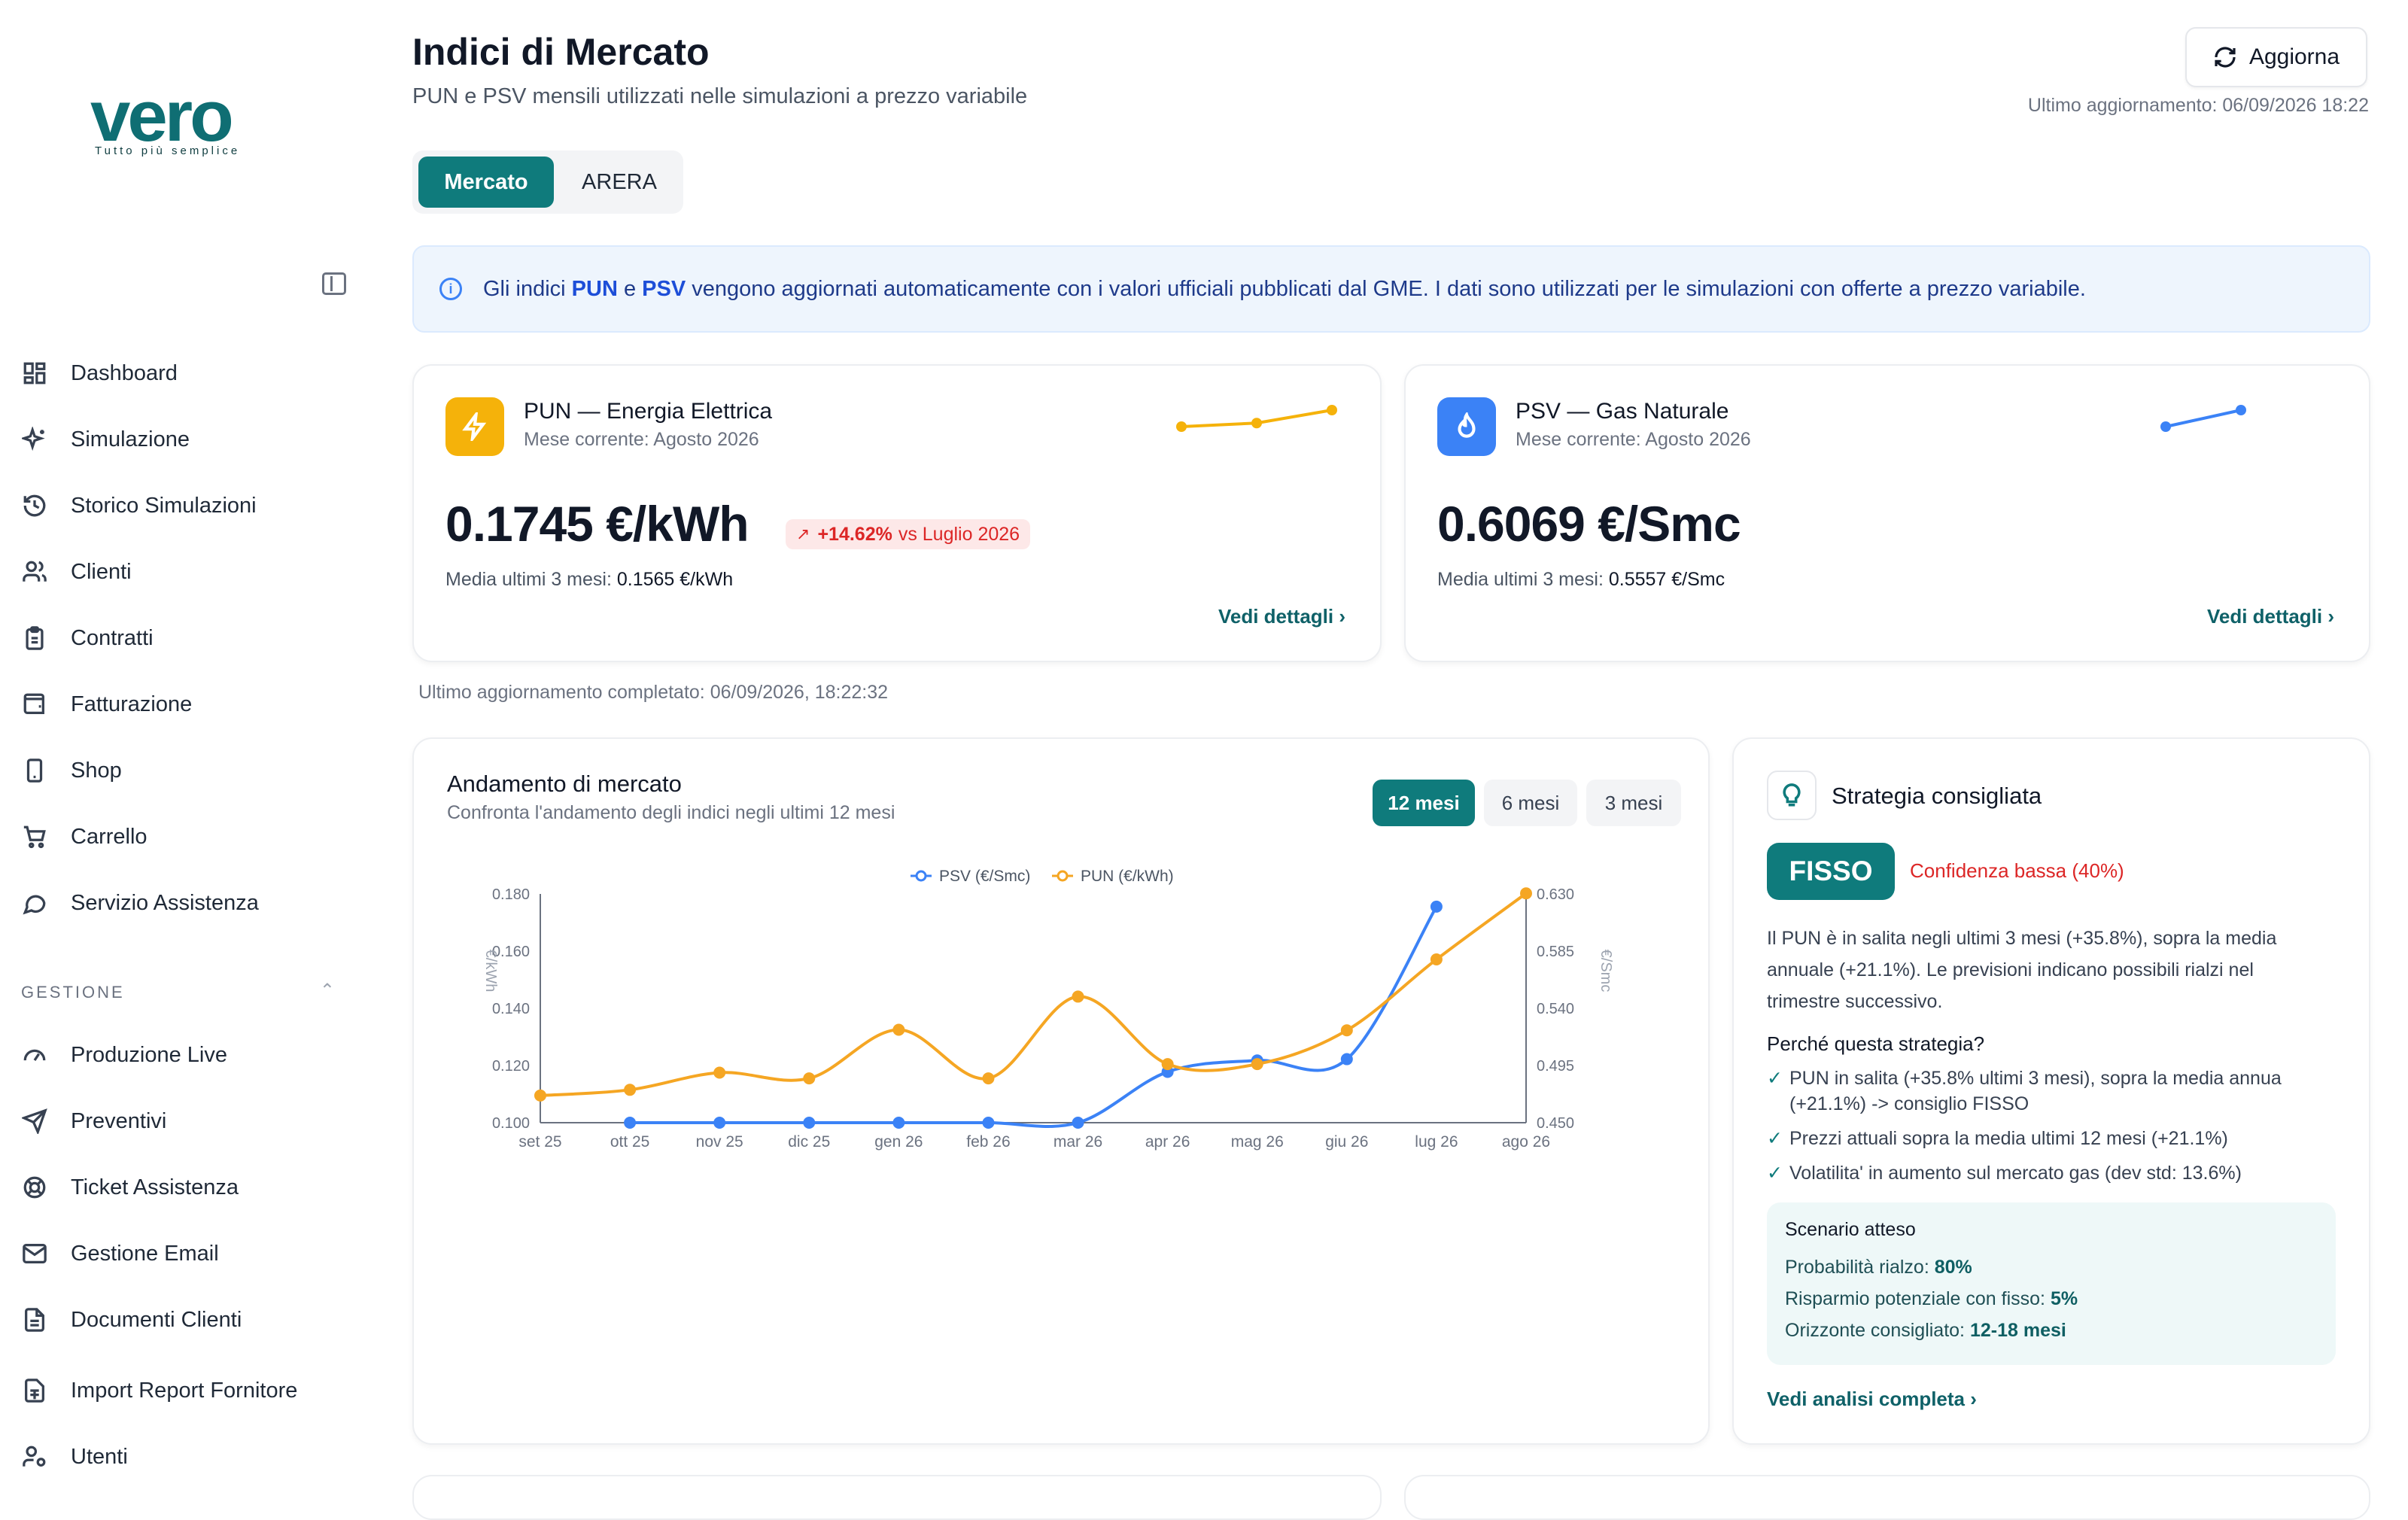 The height and width of the screenshot is (1520, 2408). Describe the element at coordinates (664, 288) in the screenshot. I see `info-psv: PSV` at that location.